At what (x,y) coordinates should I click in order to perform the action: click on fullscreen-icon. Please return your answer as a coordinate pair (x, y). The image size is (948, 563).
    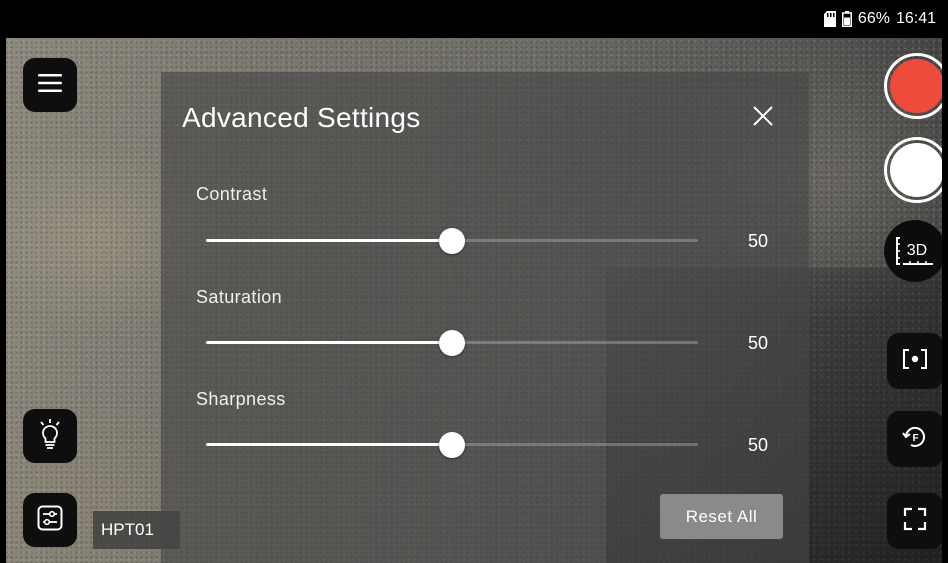
    Looking at the image, I should click on (915, 521).